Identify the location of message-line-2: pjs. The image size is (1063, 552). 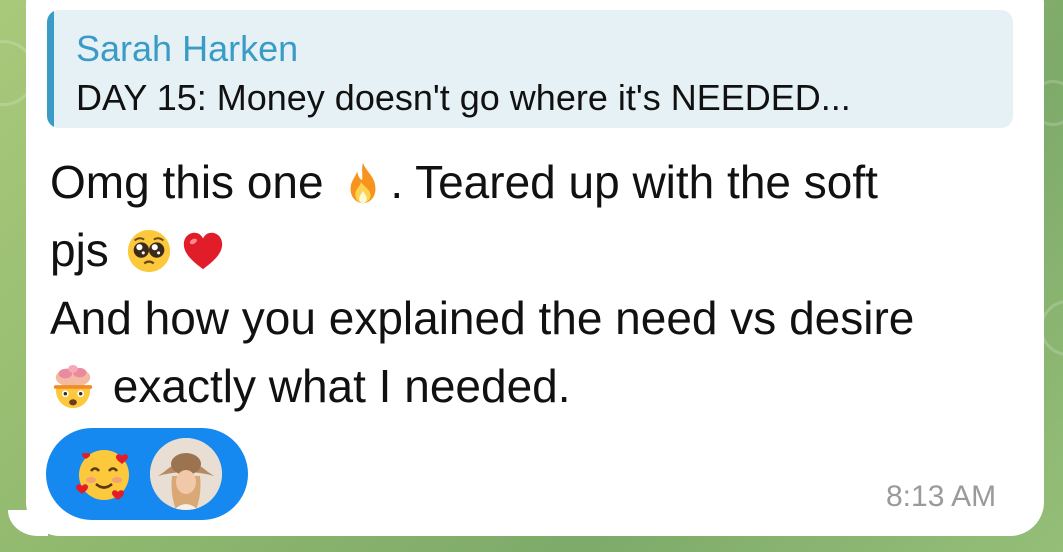
(530, 250).